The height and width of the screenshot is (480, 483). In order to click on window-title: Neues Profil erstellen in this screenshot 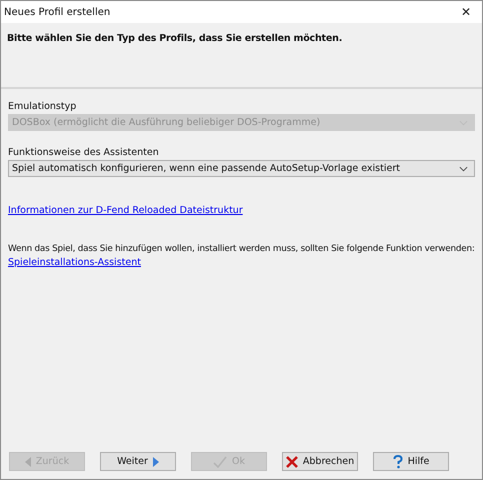, I will do `click(57, 12)`.